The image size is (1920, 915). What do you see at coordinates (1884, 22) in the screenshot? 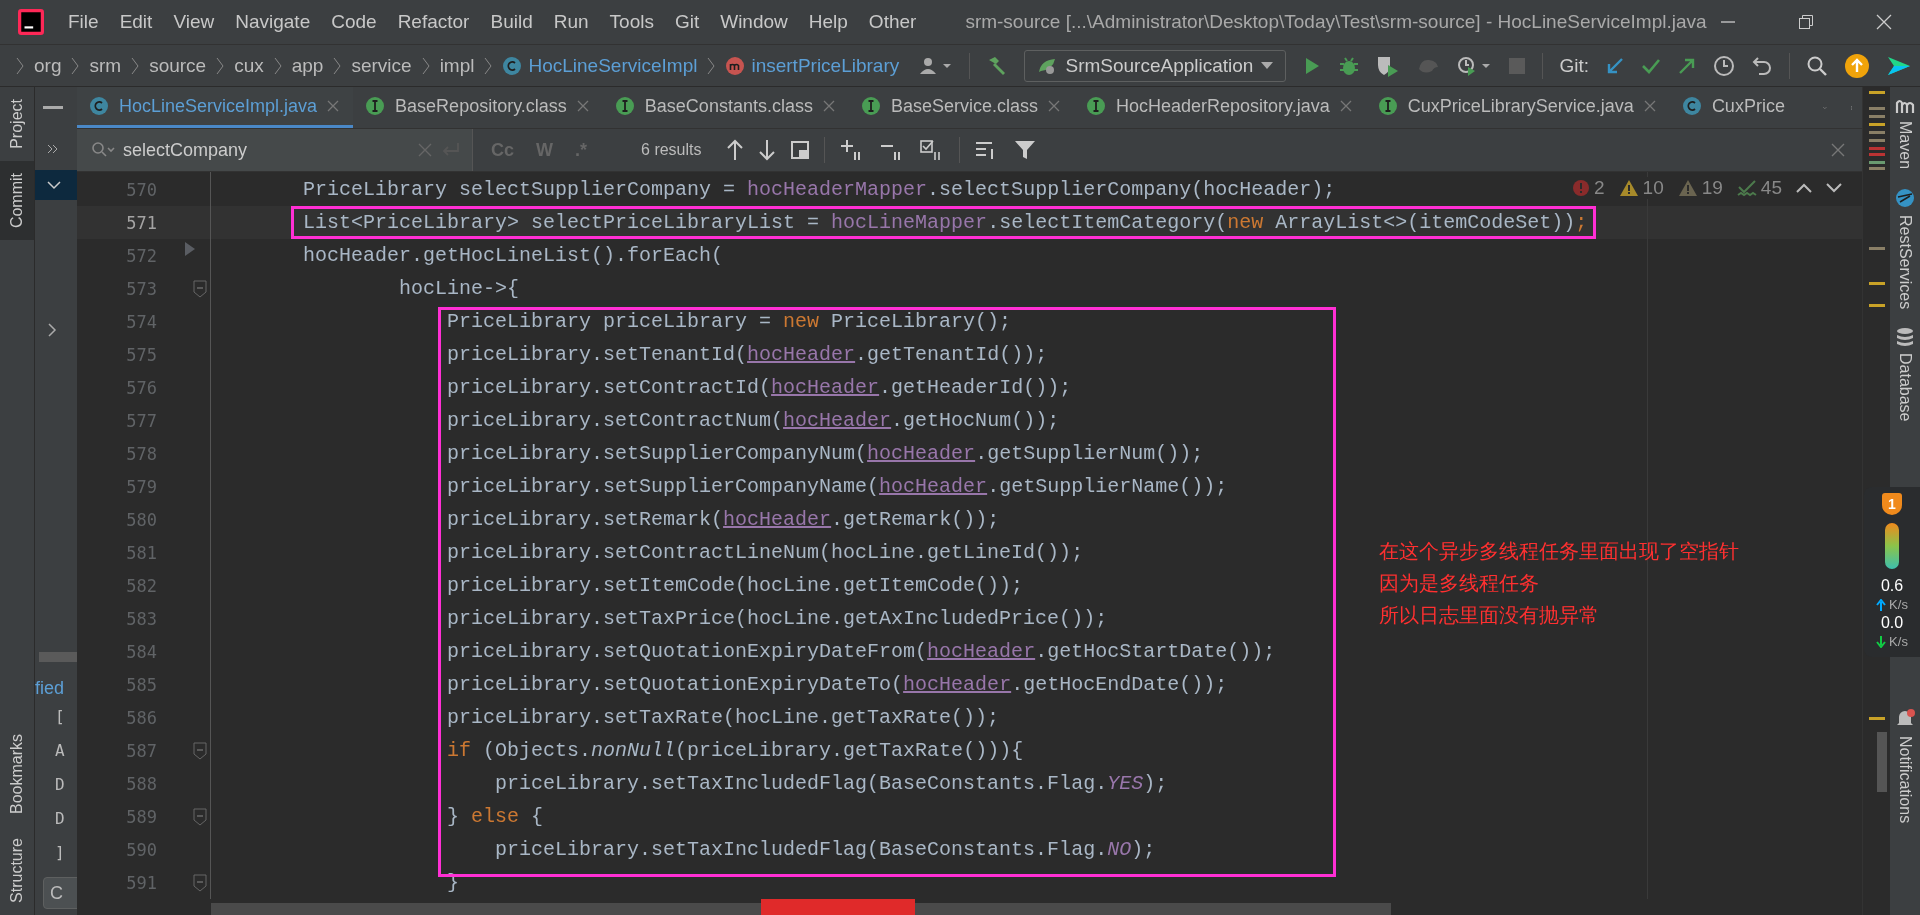
I see `close-icon` at bounding box center [1884, 22].